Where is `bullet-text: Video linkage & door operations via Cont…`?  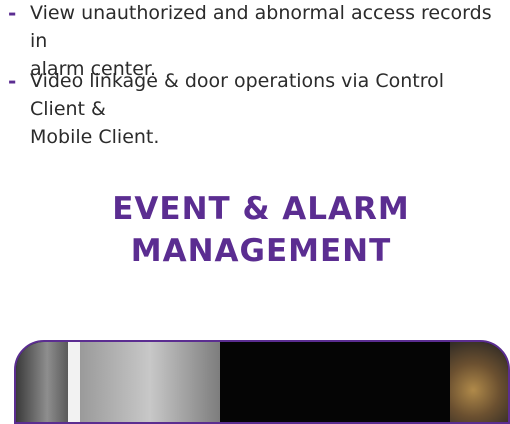 bullet-text: Video linkage & door operations via Cont… is located at coordinates (237, 109).